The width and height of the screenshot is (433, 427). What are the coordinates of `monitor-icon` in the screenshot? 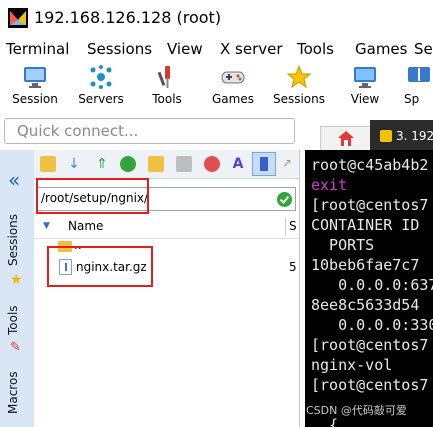 It's located at (35, 77).